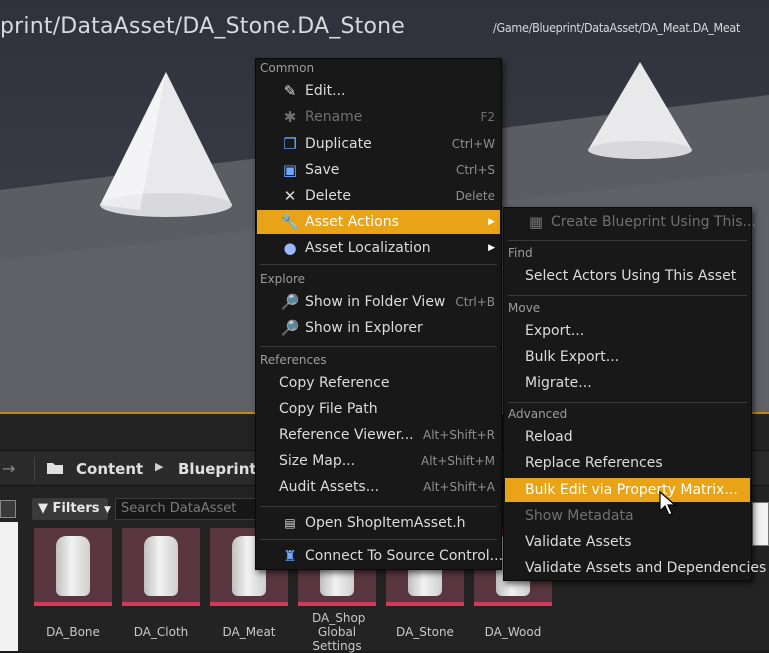 The height and width of the screenshot is (653, 769). What do you see at coordinates (109, 469) in the screenshot?
I see `breadcrumb-content: Content` at bounding box center [109, 469].